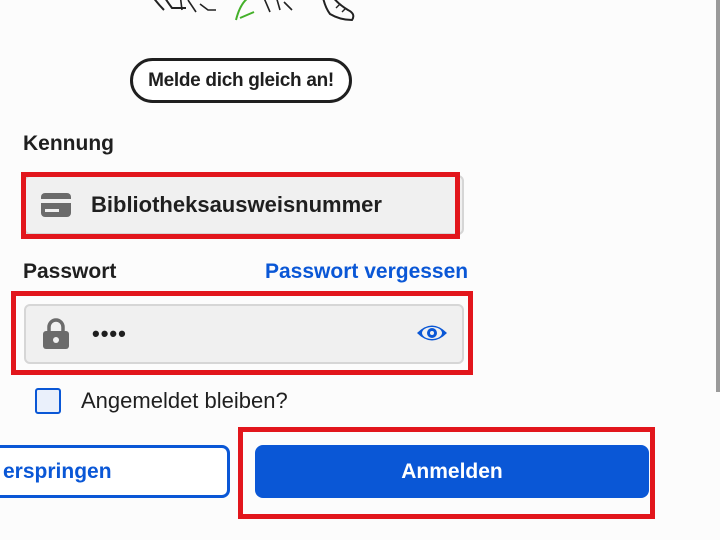 This screenshot has height=540, width=720. What do you see at coordinates (184, 400) in the screenshot?
I see `remember-me-label: Angemeldet bleiben?` at bounding box center [184, 400].